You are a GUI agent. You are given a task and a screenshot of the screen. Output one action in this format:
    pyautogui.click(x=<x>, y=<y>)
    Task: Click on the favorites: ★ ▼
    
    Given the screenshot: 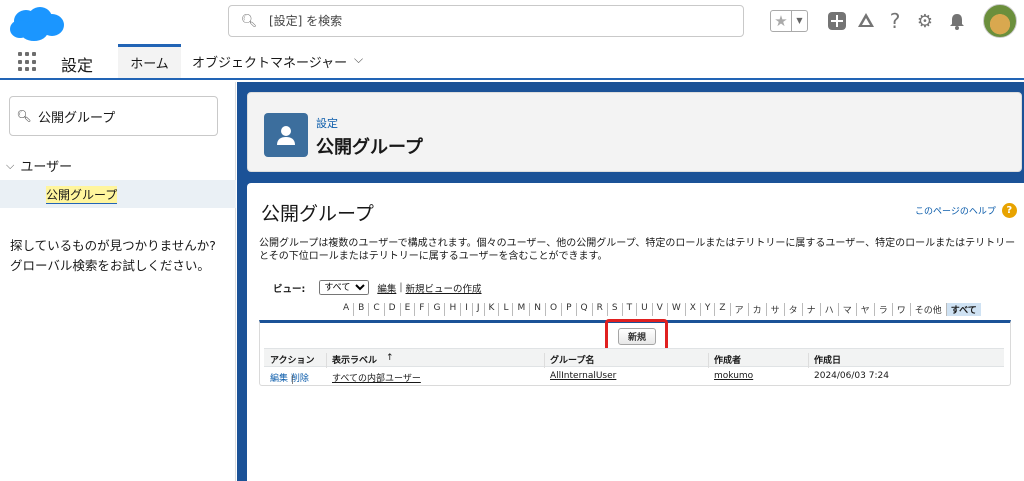 What is the action you would take?
    pyautogui.click(x=789, y=21)
    